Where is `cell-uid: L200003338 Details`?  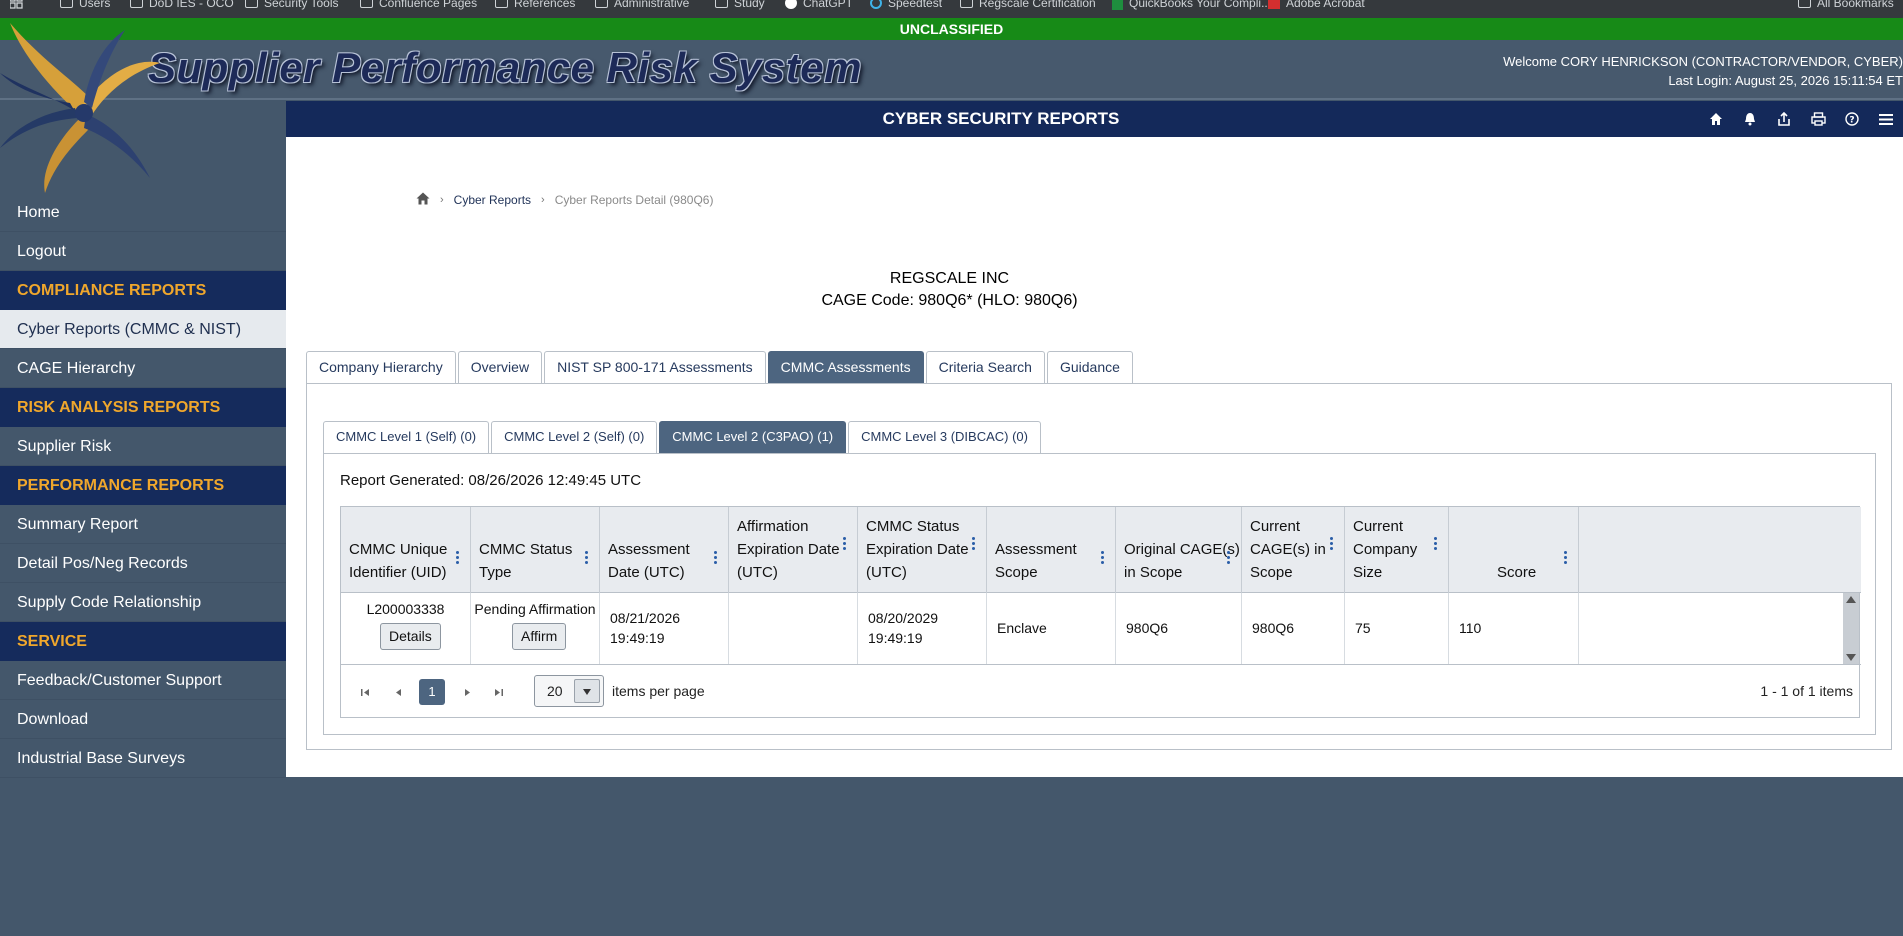
cell-uid: L200003338 Details is located at coordinates (406, 628).